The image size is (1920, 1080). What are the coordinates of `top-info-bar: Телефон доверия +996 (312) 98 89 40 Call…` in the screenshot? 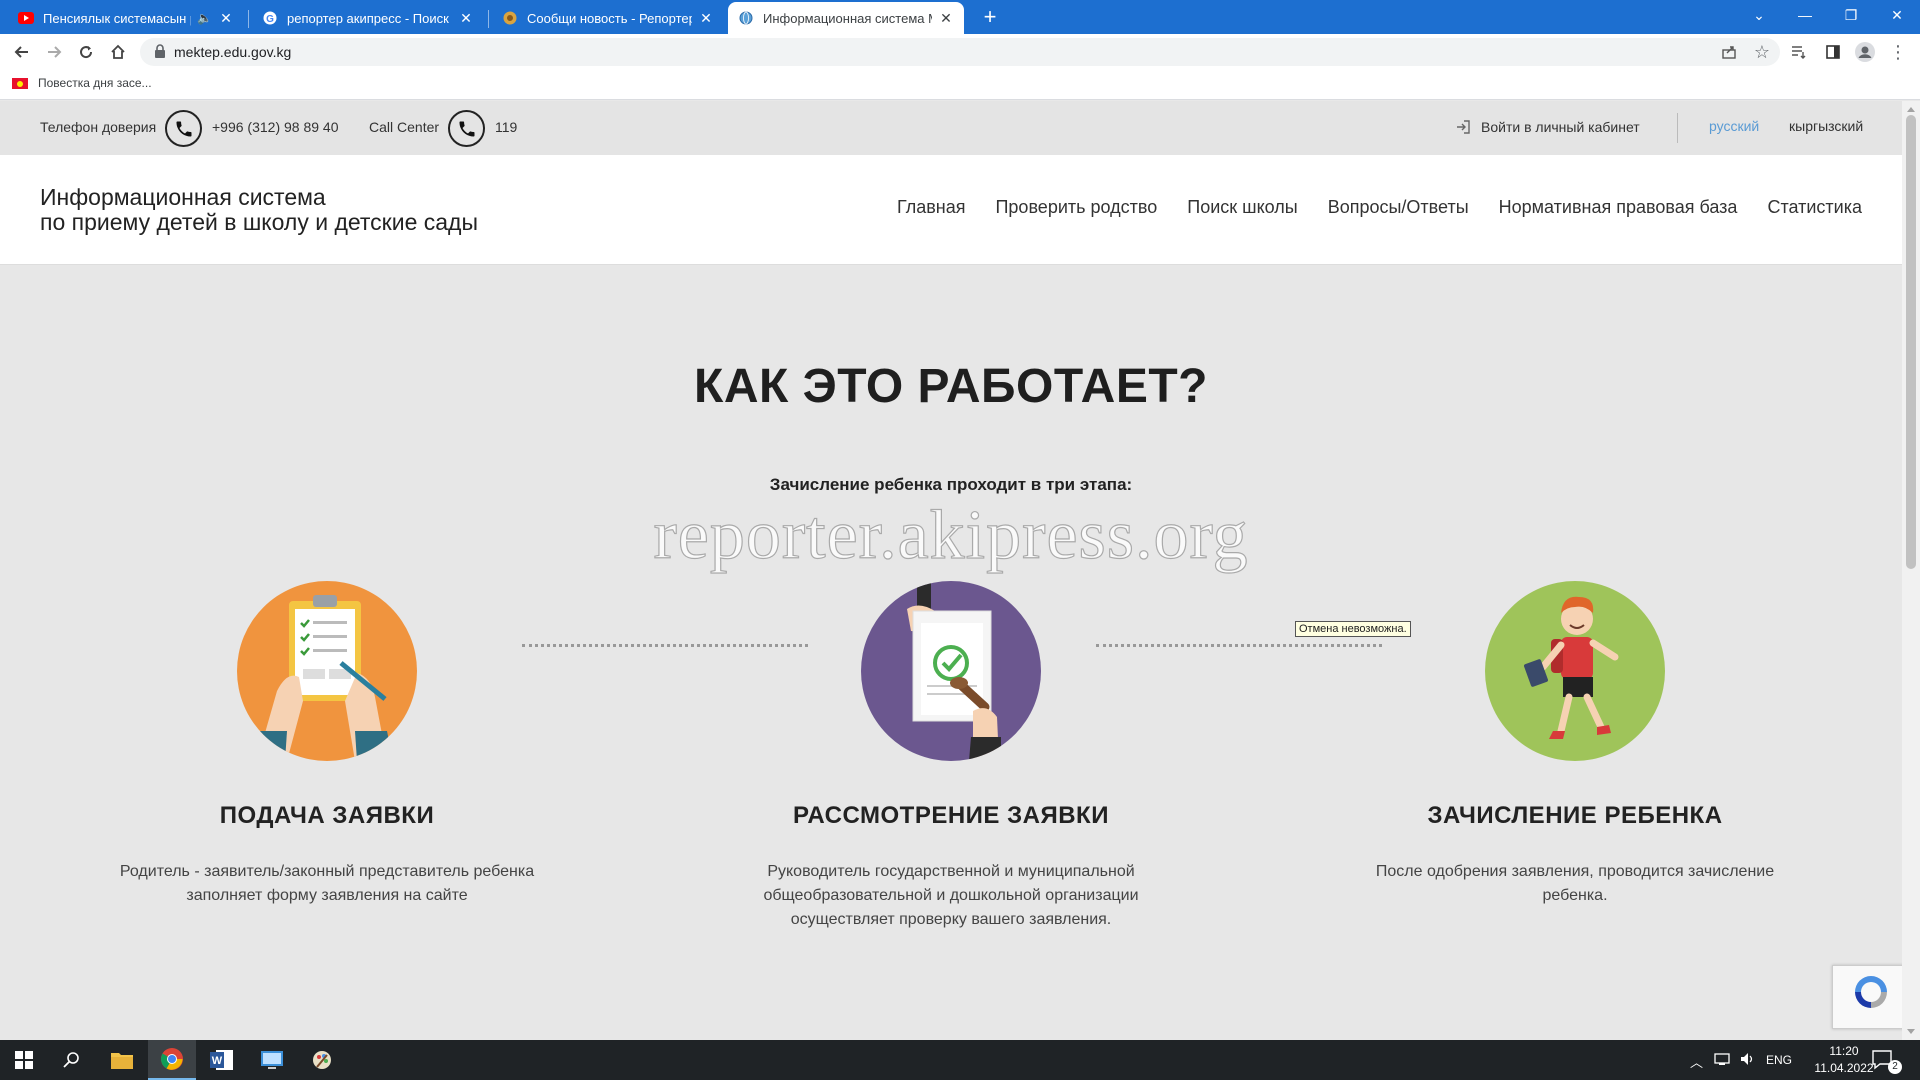 It's located at (951, 128).